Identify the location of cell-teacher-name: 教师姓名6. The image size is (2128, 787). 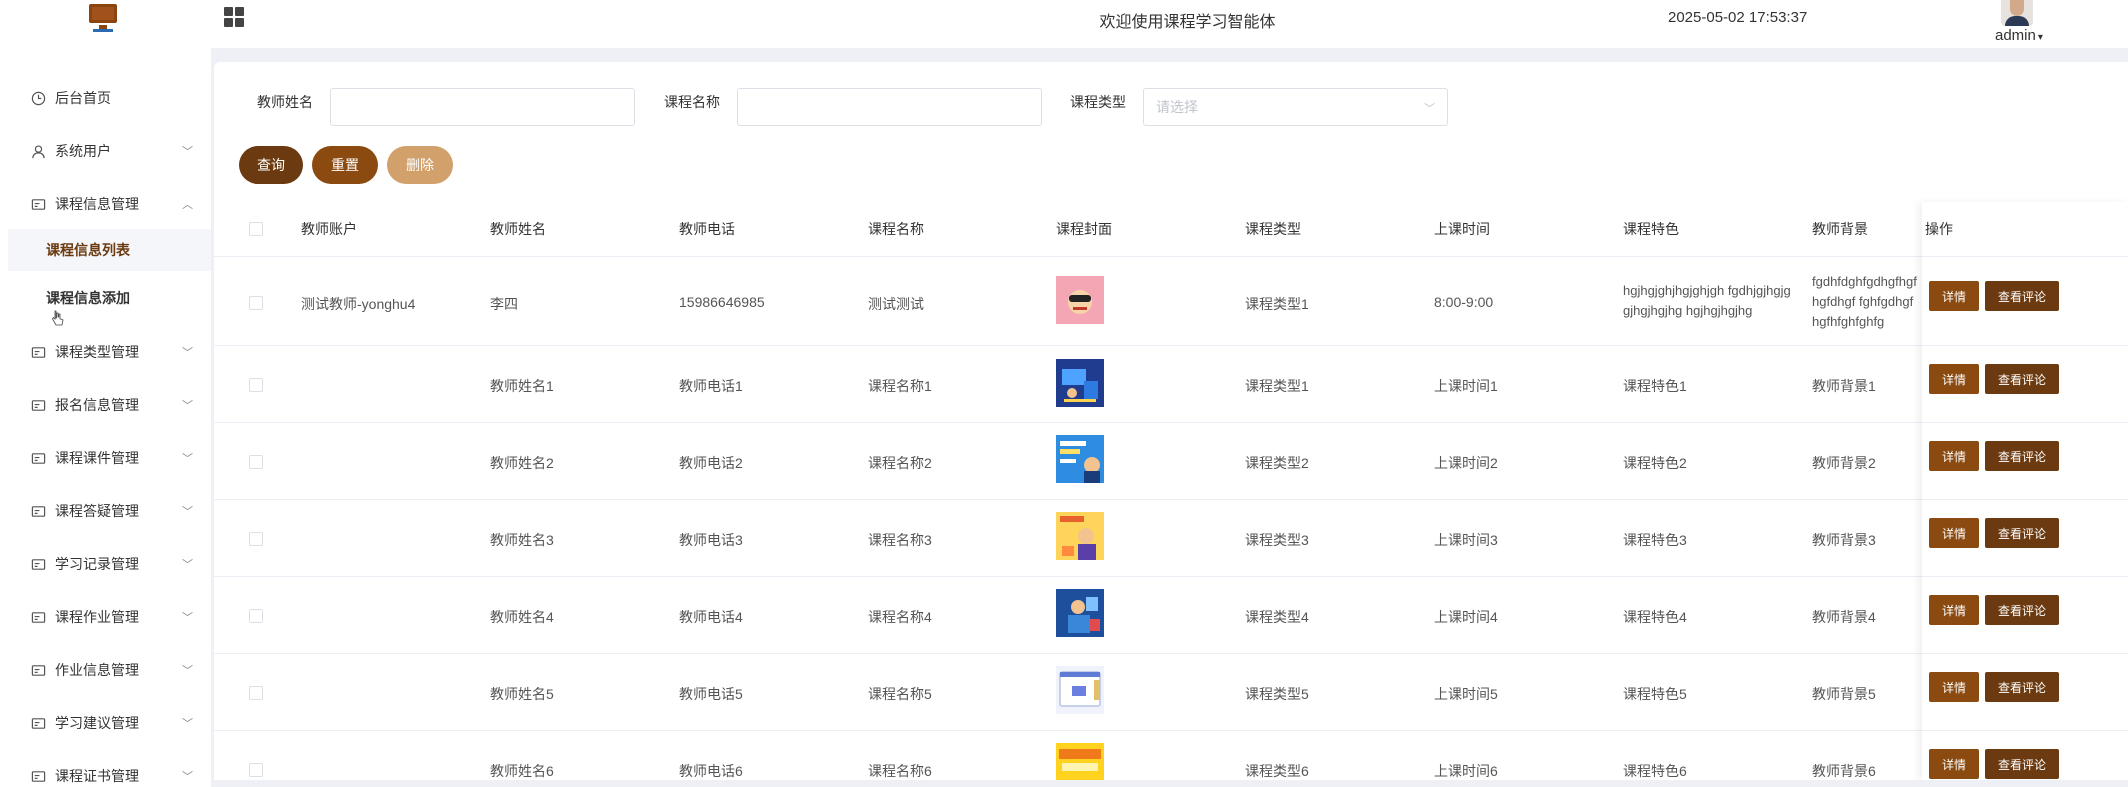
(522, 771).